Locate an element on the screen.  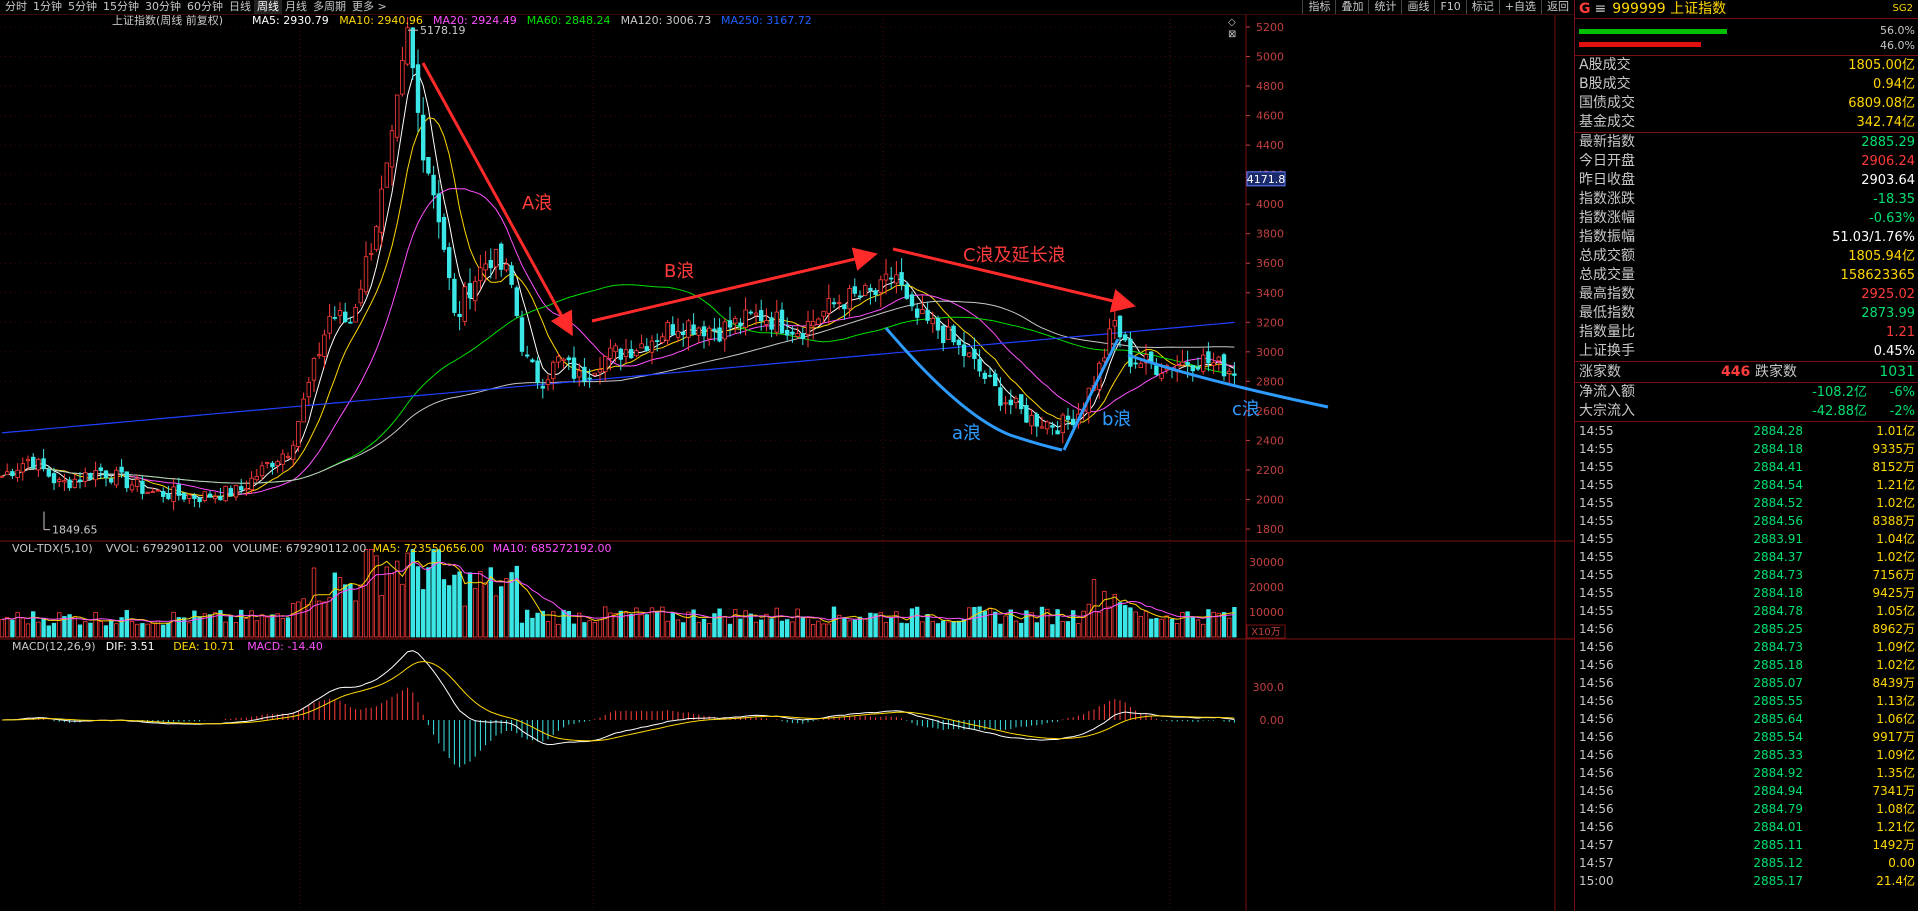
period-tab-7: 周线 is located at coordinates (268, 7).